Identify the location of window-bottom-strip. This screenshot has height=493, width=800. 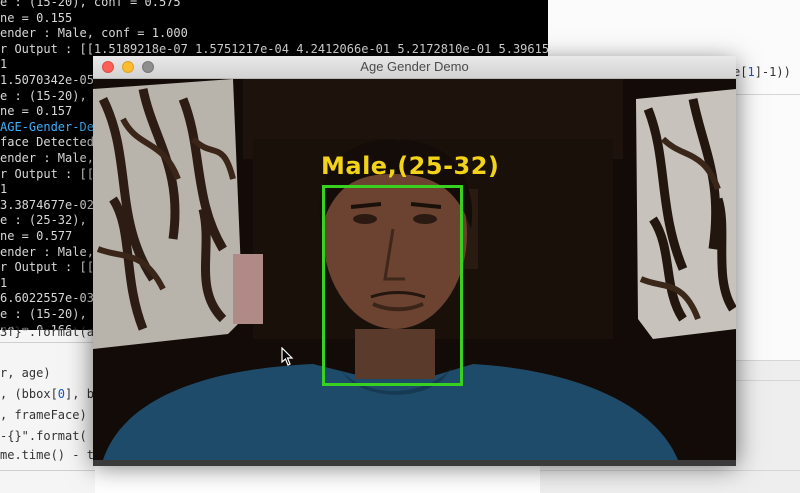
(414, 463).